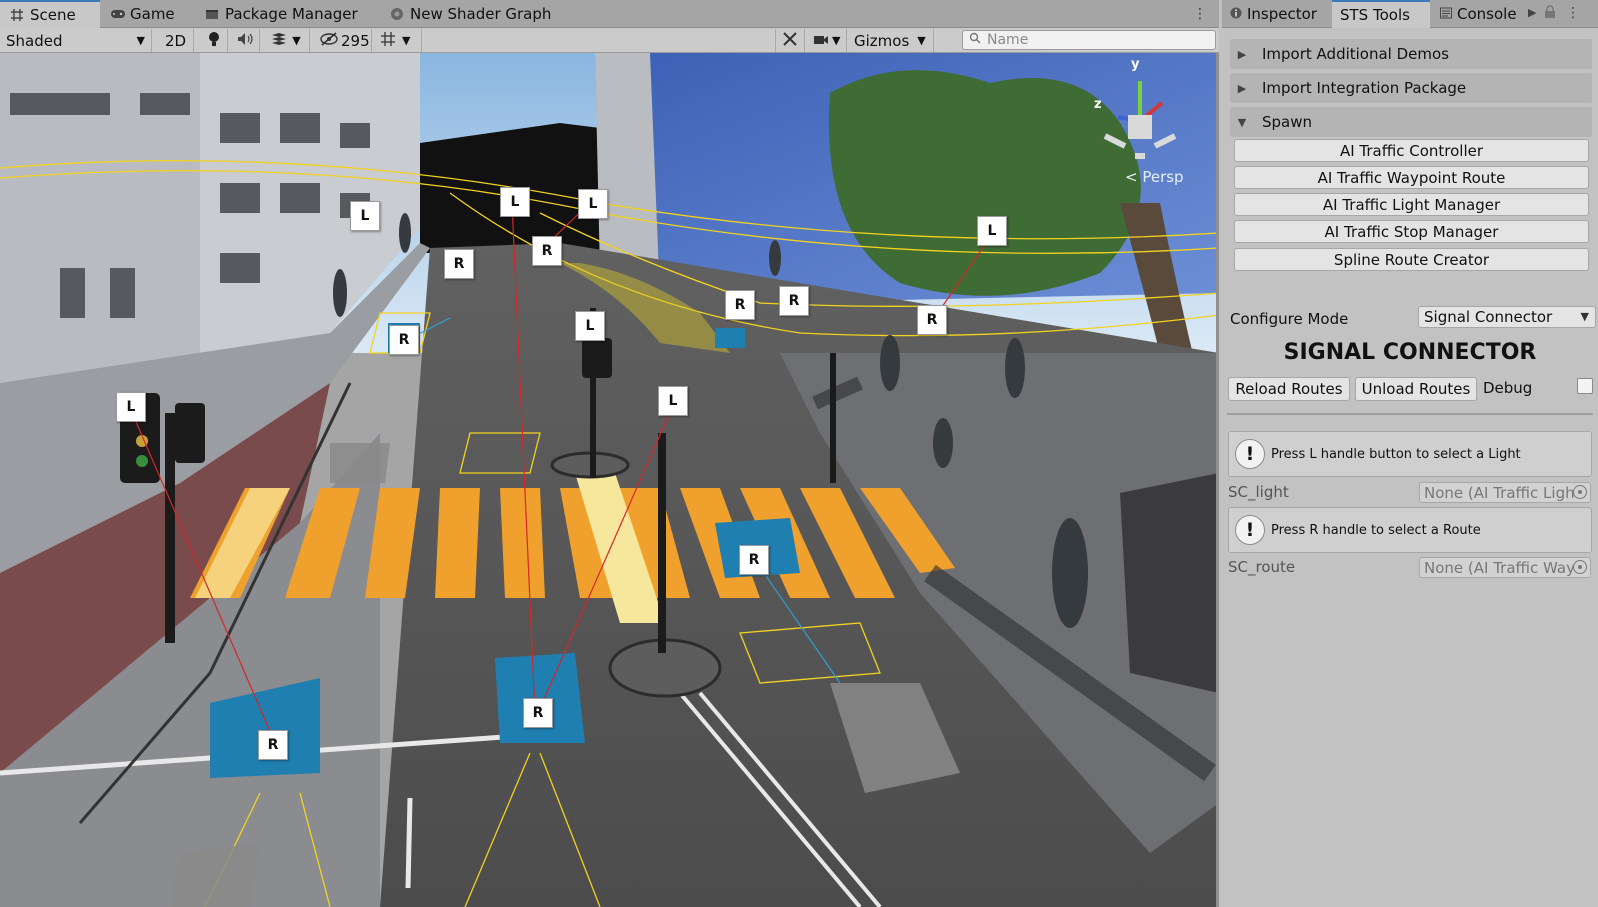 The height and width of the screenshot is (907, 1598). Describe the element at coordinates (1396, 454) in the screenshot. I see `light-help-text: Press L handle button to select a Light` at that location.